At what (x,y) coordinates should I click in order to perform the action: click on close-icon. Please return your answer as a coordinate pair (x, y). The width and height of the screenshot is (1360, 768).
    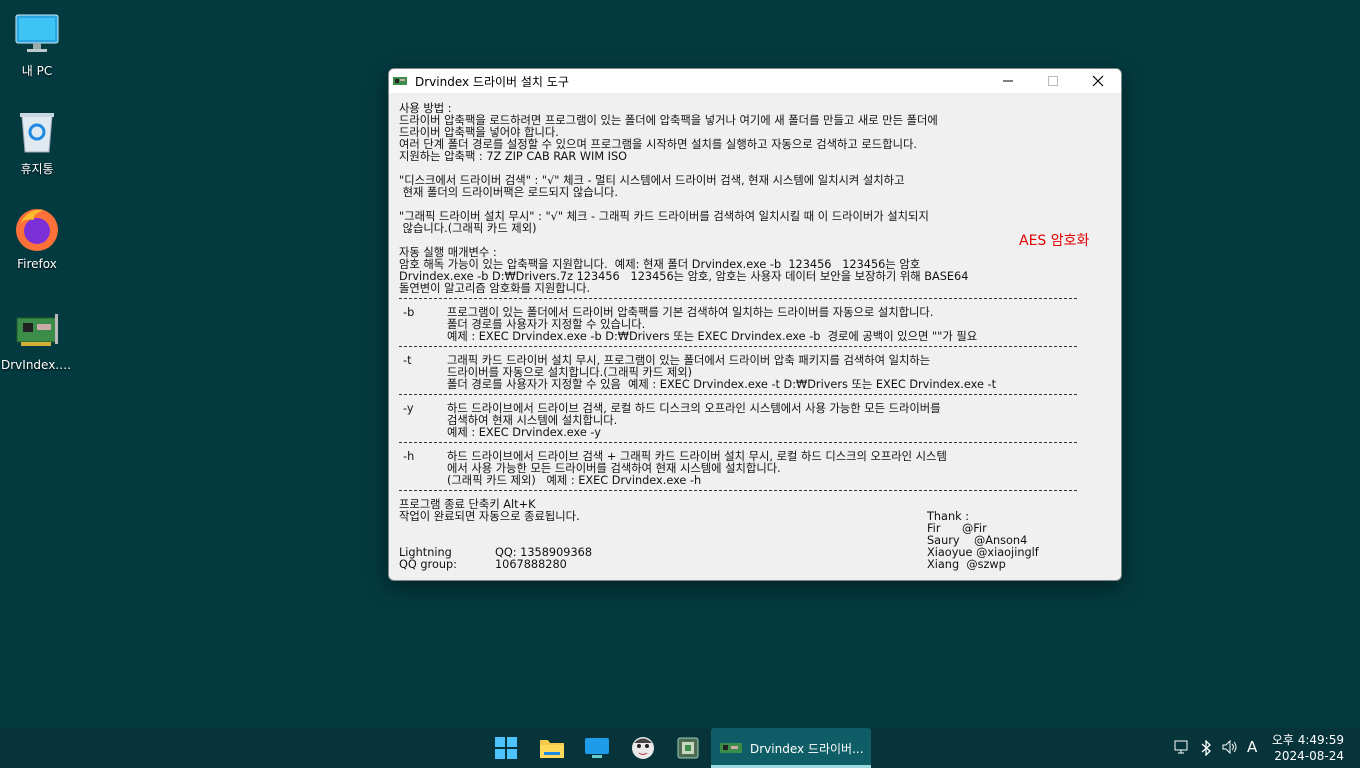
    Looking at the image, I should click on (1098, 81).